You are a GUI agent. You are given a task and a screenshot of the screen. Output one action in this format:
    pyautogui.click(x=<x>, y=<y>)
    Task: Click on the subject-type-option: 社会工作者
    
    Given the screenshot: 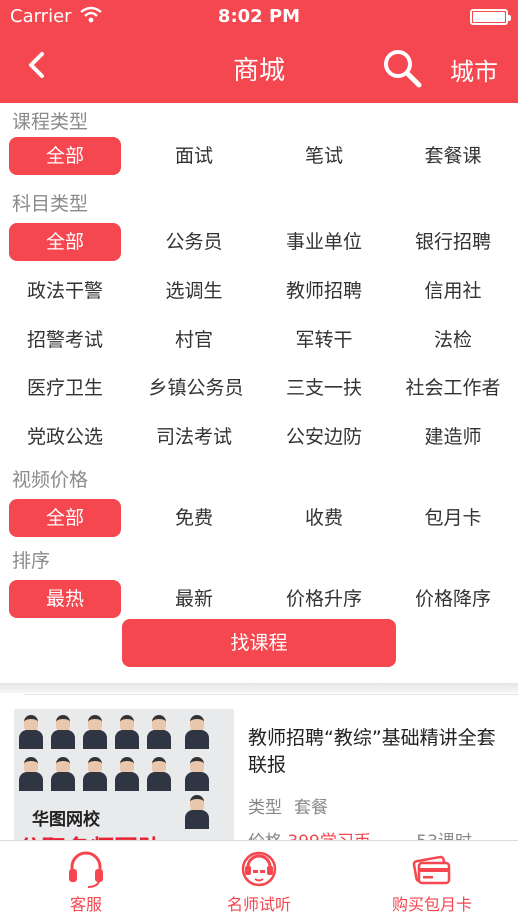 What is the action you would take?
    pyautogui.click(x=453, y=388)
    